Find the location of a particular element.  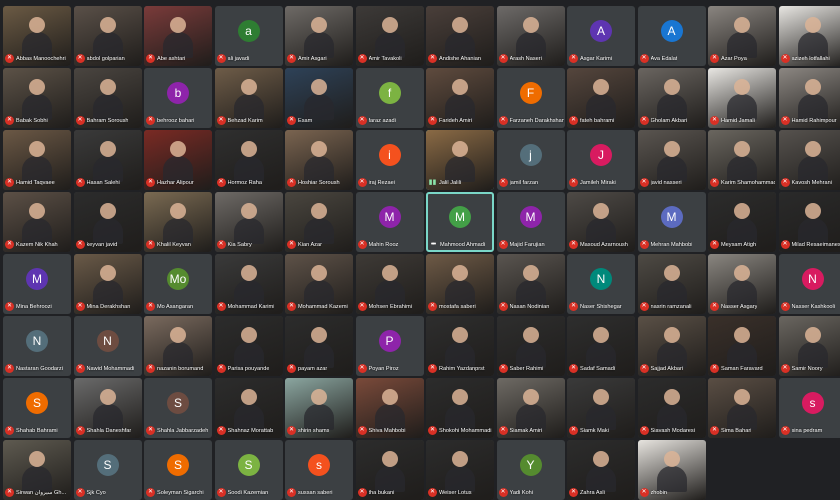

participant-tile: s✕sussan saberi is located at coordinates (319, 470).